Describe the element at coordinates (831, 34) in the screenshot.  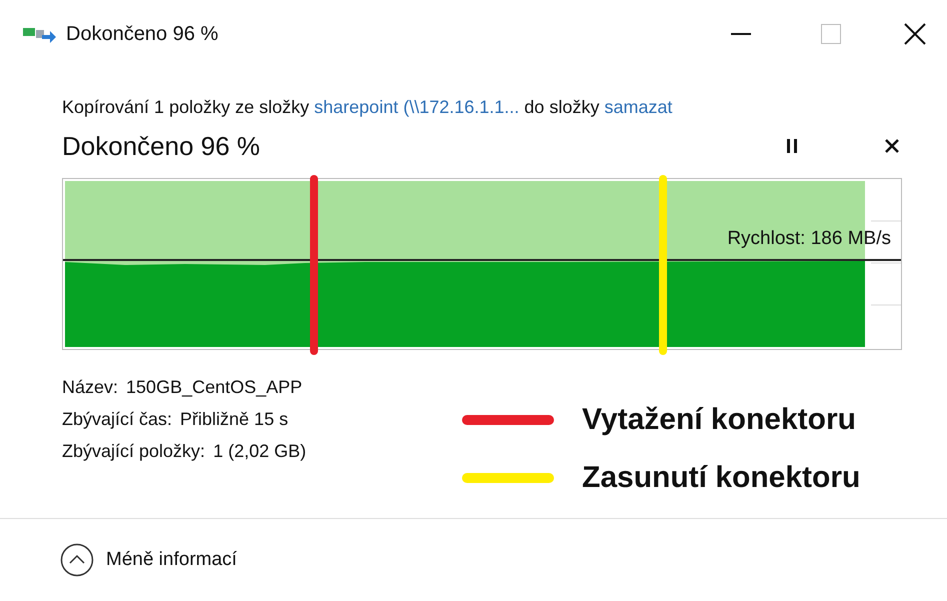
I see `maximize-icon` at that location.